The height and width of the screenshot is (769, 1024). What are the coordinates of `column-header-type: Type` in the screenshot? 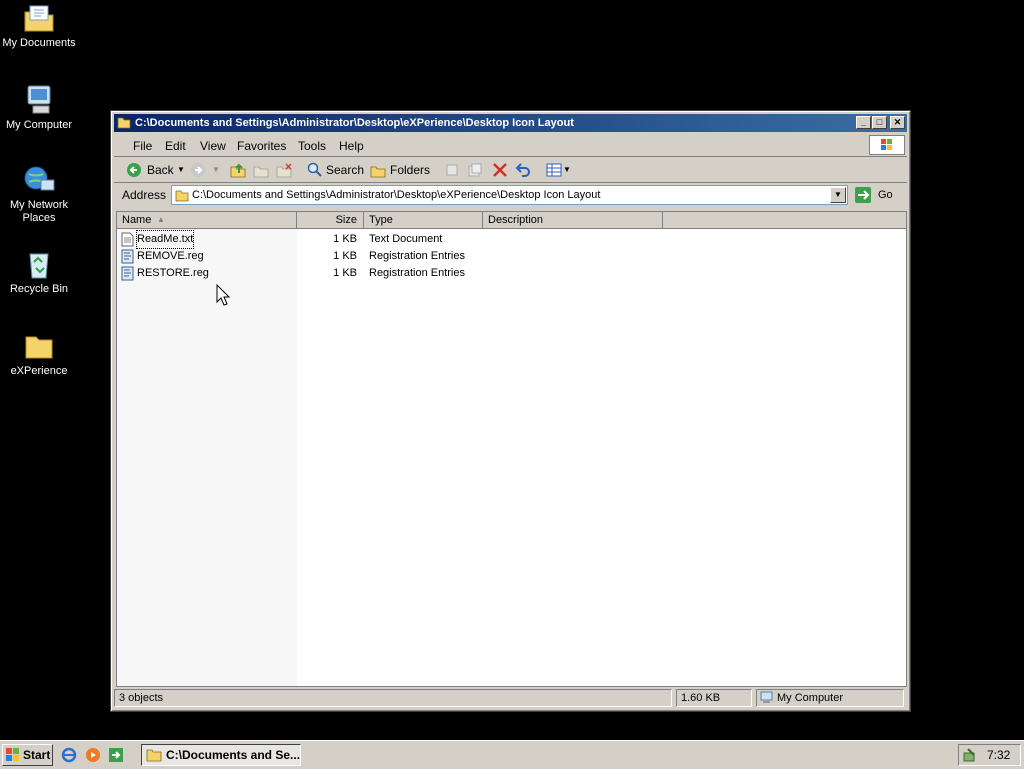 It's located at (423, 220).